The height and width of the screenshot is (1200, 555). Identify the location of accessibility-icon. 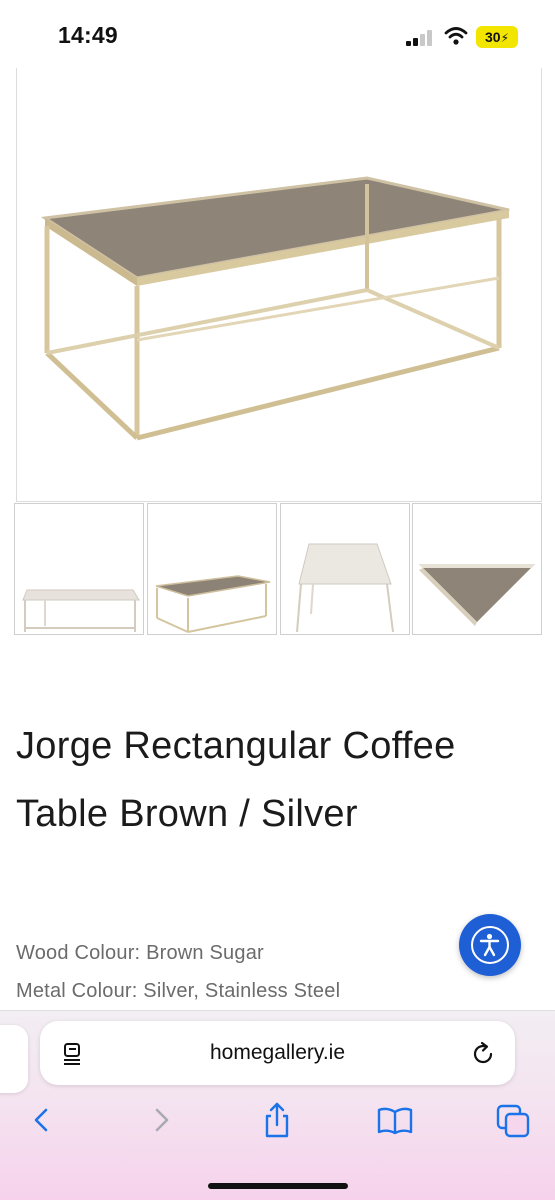
(490, 945).